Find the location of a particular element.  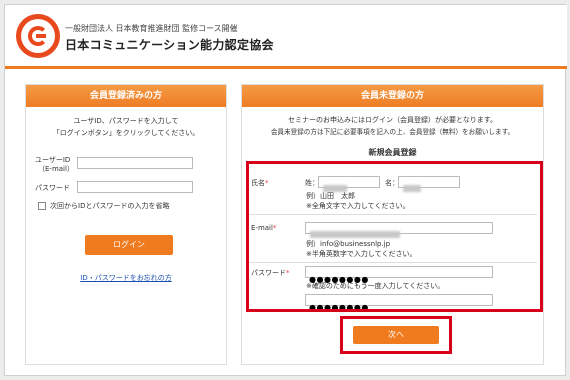

login-intro-line1: ユーザID、パスワードを入力して is located at coordinates (126, 121).